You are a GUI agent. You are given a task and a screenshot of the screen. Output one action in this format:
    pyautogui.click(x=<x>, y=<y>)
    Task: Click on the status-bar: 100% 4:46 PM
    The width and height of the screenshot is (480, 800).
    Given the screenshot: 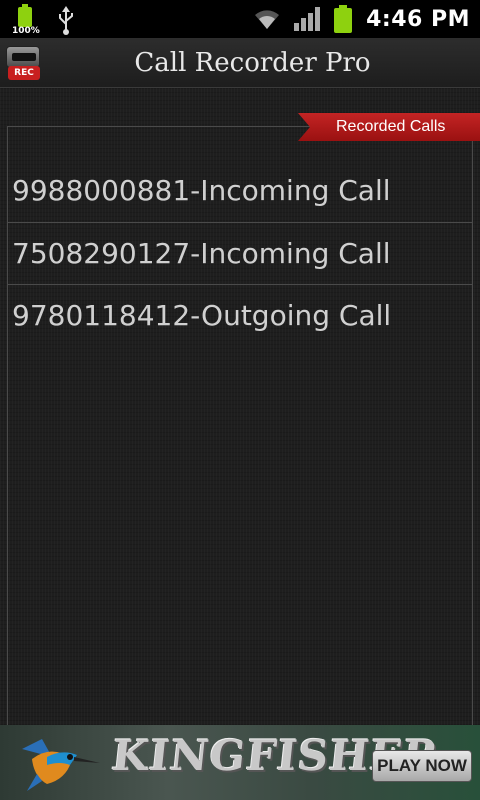 What is the action you would take?
    pyautogui.click(x=240, y=19)
    